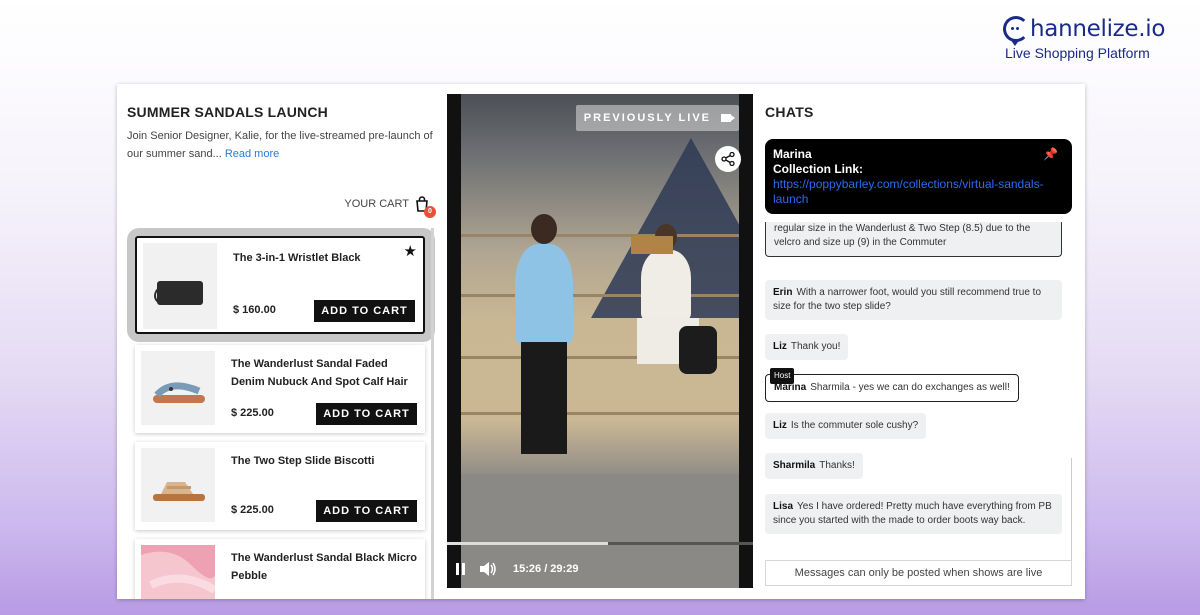 This screenshot has height=615, width=1200. Describe the element at coordinates (792, 154) in the screenshot. I see `pinned-author: Marina` at that location.